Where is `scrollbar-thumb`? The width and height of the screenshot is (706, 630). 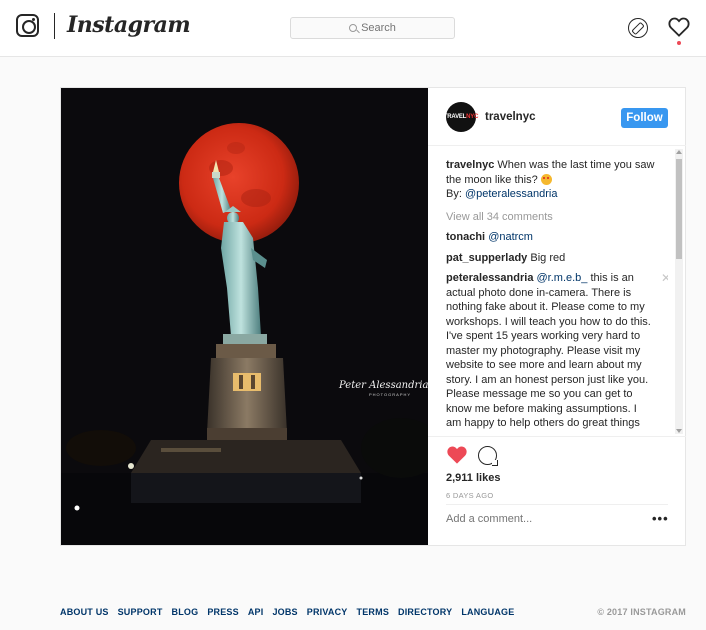
scrollbar-thumb is located at coordinates (679, 209).